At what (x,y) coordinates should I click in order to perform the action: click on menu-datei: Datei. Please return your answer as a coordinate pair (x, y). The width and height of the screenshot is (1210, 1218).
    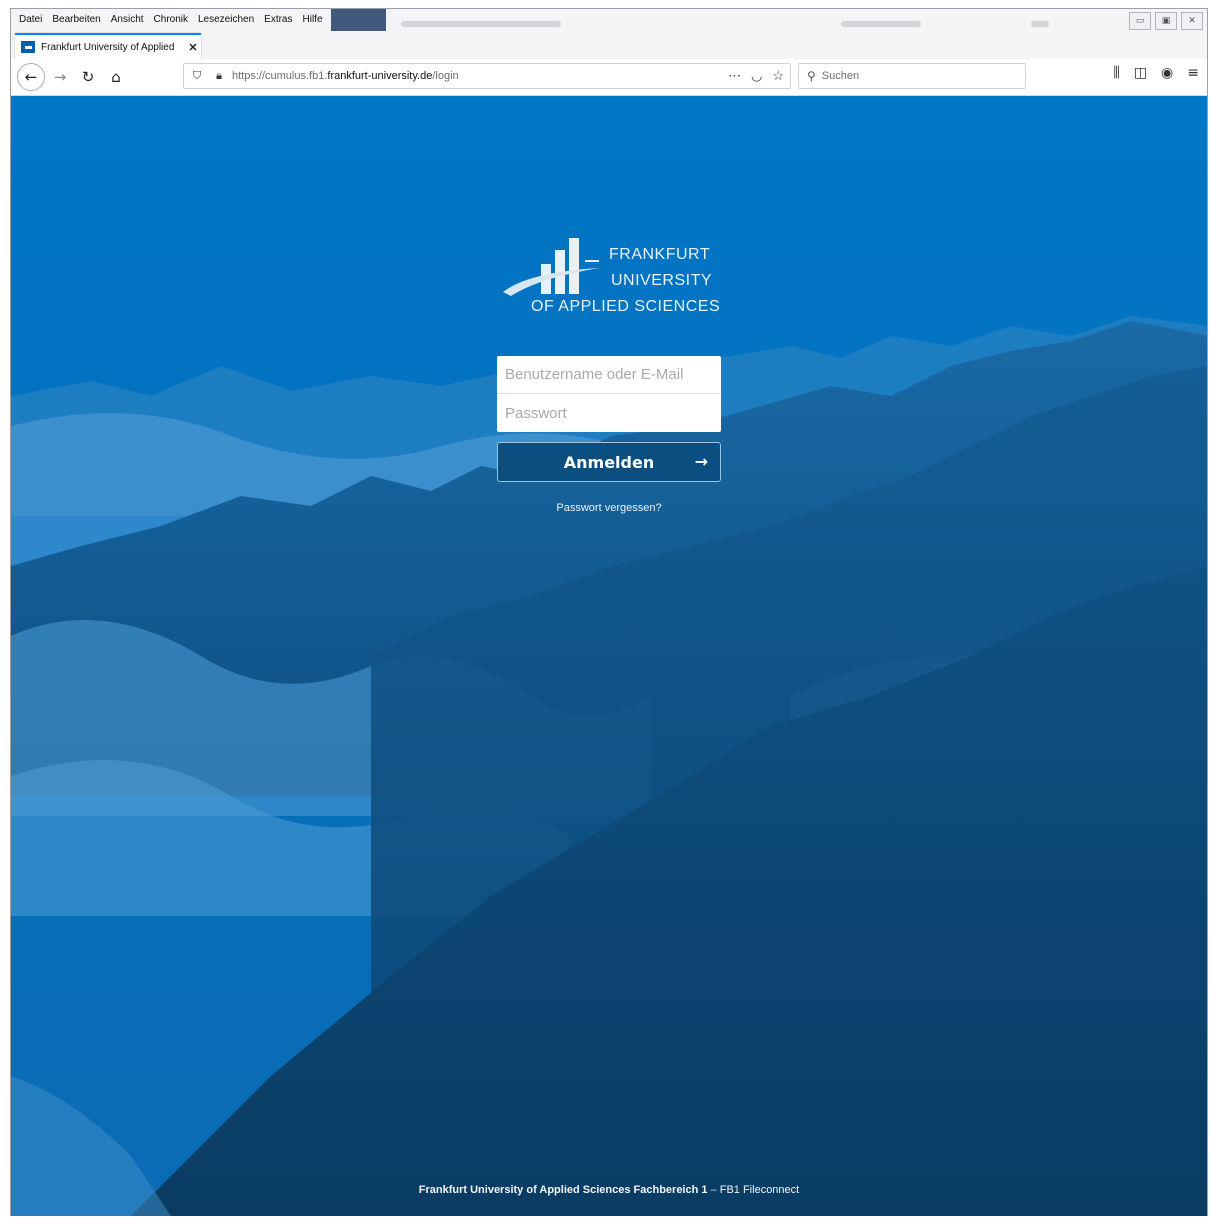
    Looking at the image, I should click on (29, 20).